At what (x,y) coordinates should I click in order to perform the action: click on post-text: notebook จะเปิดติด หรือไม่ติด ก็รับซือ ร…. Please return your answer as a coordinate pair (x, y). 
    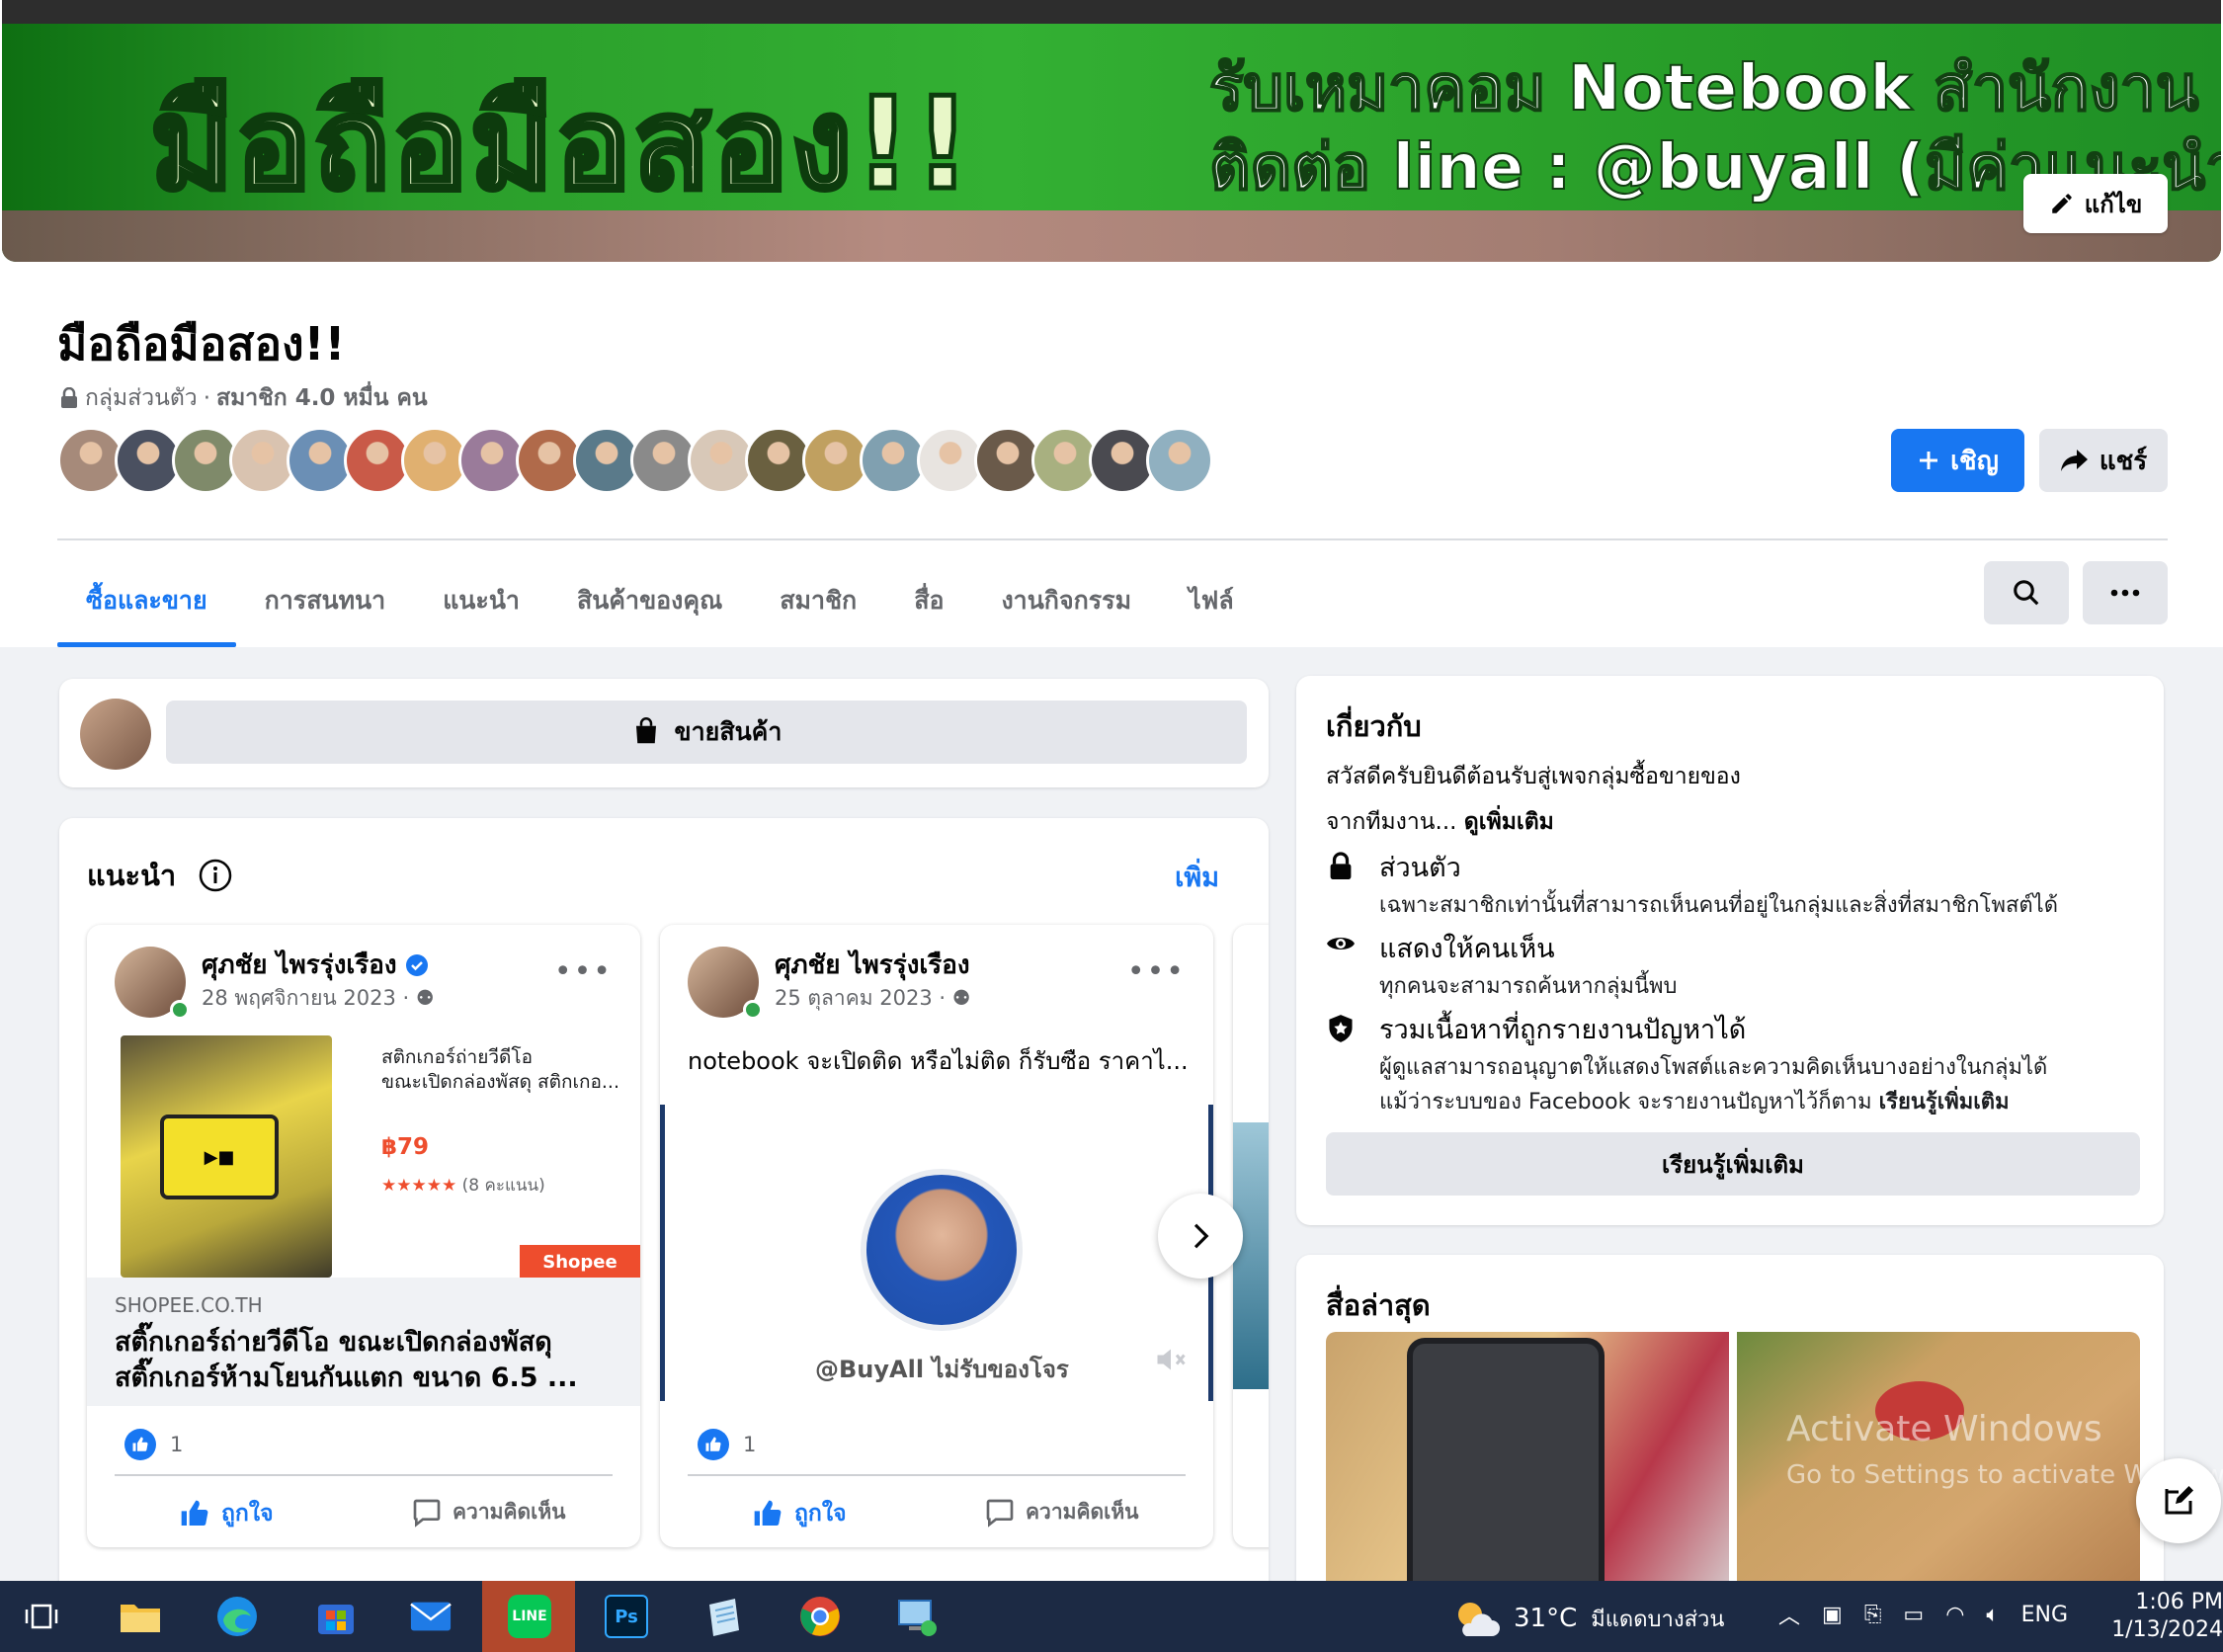
    Looking at the image, I should click on (938, 1060).